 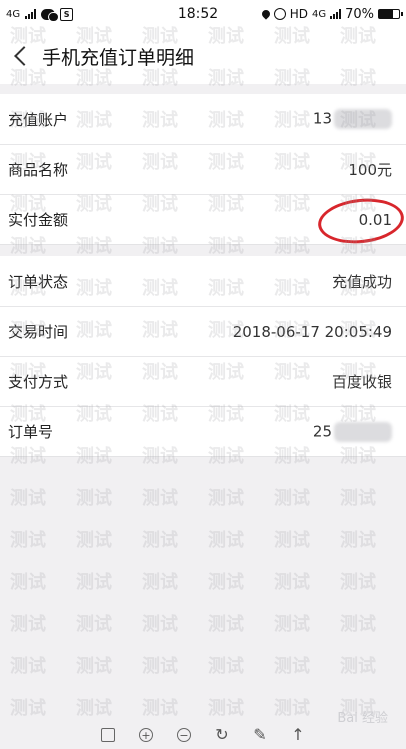 What do you see at coordinates (386, 14) in the screenshot?
I see `battery-fill` at bounding box center [386, 14].